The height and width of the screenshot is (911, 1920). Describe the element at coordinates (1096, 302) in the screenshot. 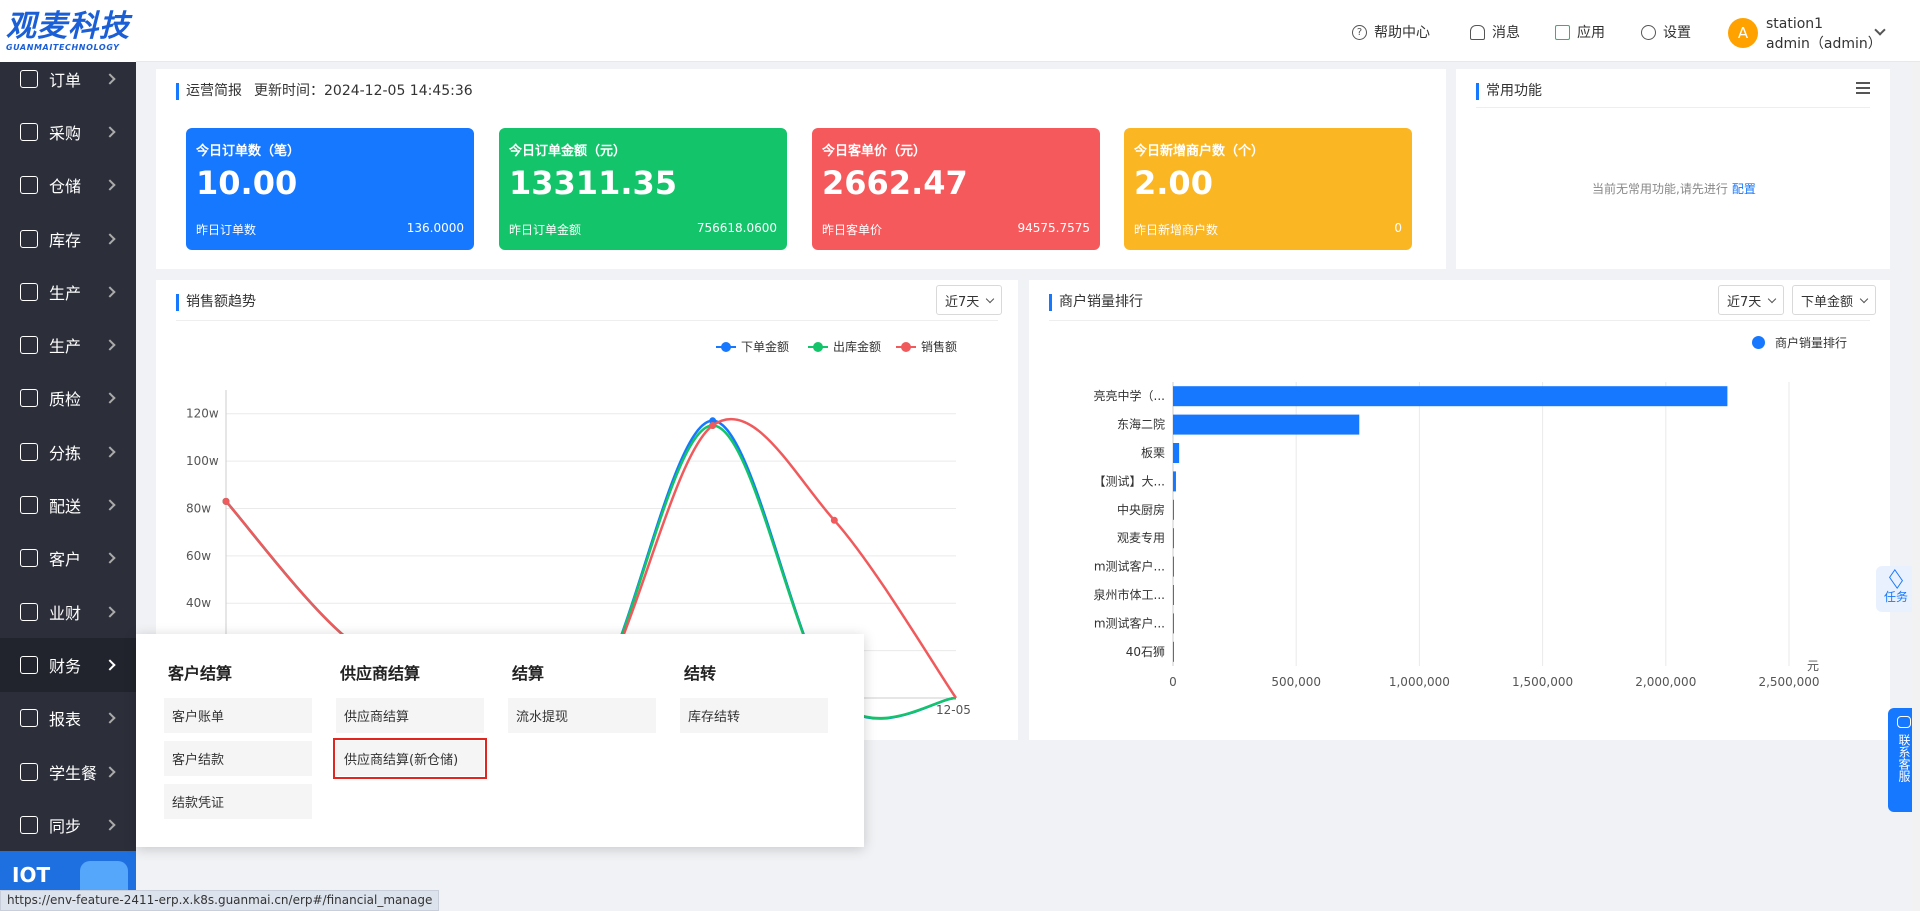

I see `merchant-rank-title: 商户销量排行` at that location.